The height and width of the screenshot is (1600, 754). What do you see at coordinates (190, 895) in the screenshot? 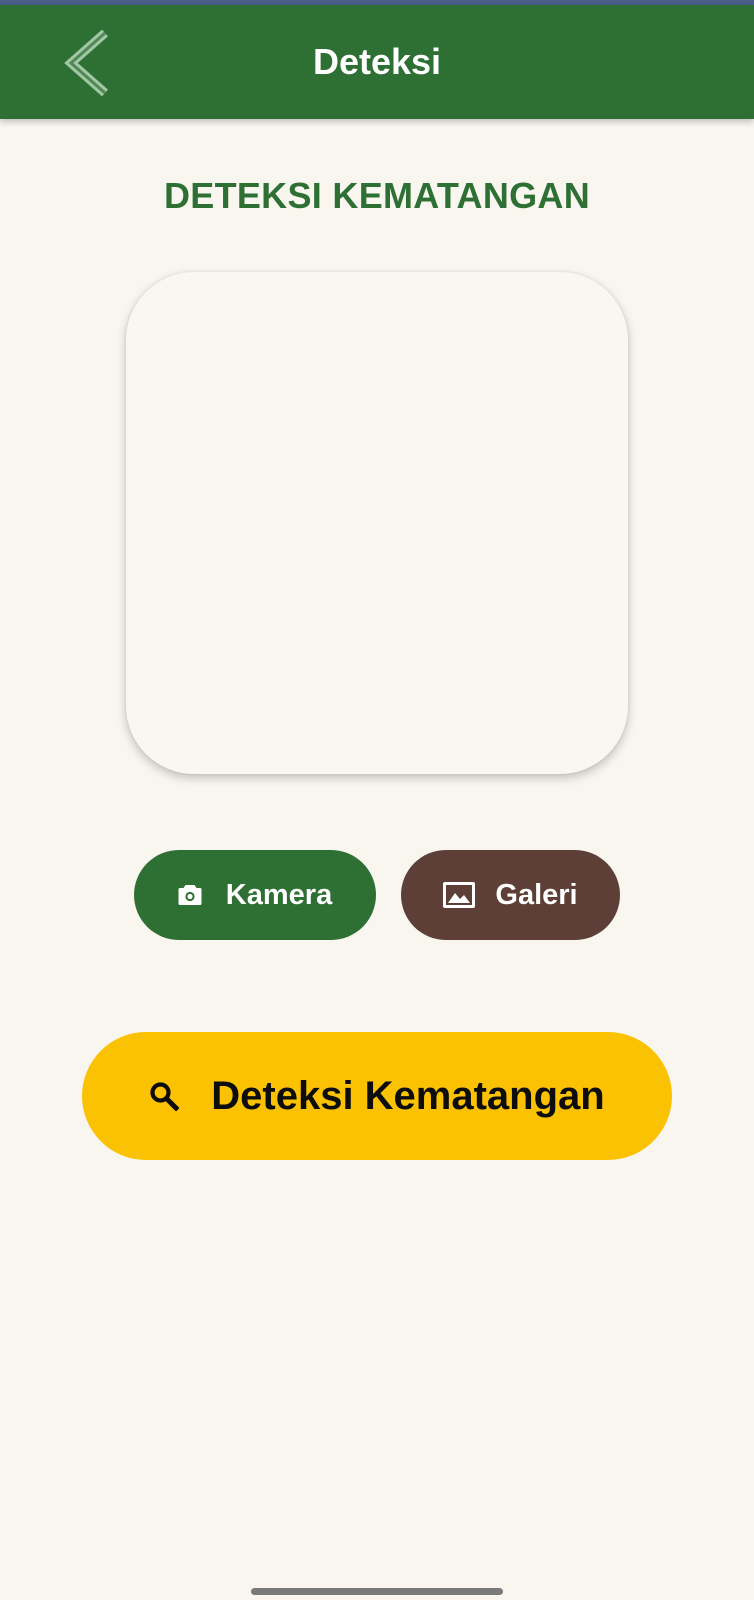
I see `camera-icon` at bounding box center [190, 895].